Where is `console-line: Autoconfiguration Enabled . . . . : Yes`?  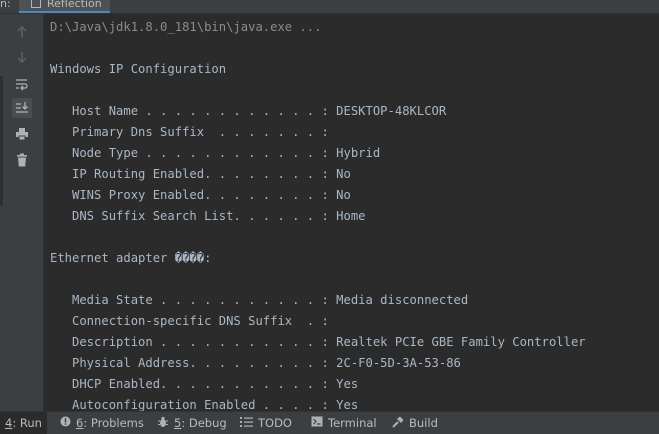 console-line: Autoconfiguration Enabled . . . . : Yes is located at coordinates (204, 404).